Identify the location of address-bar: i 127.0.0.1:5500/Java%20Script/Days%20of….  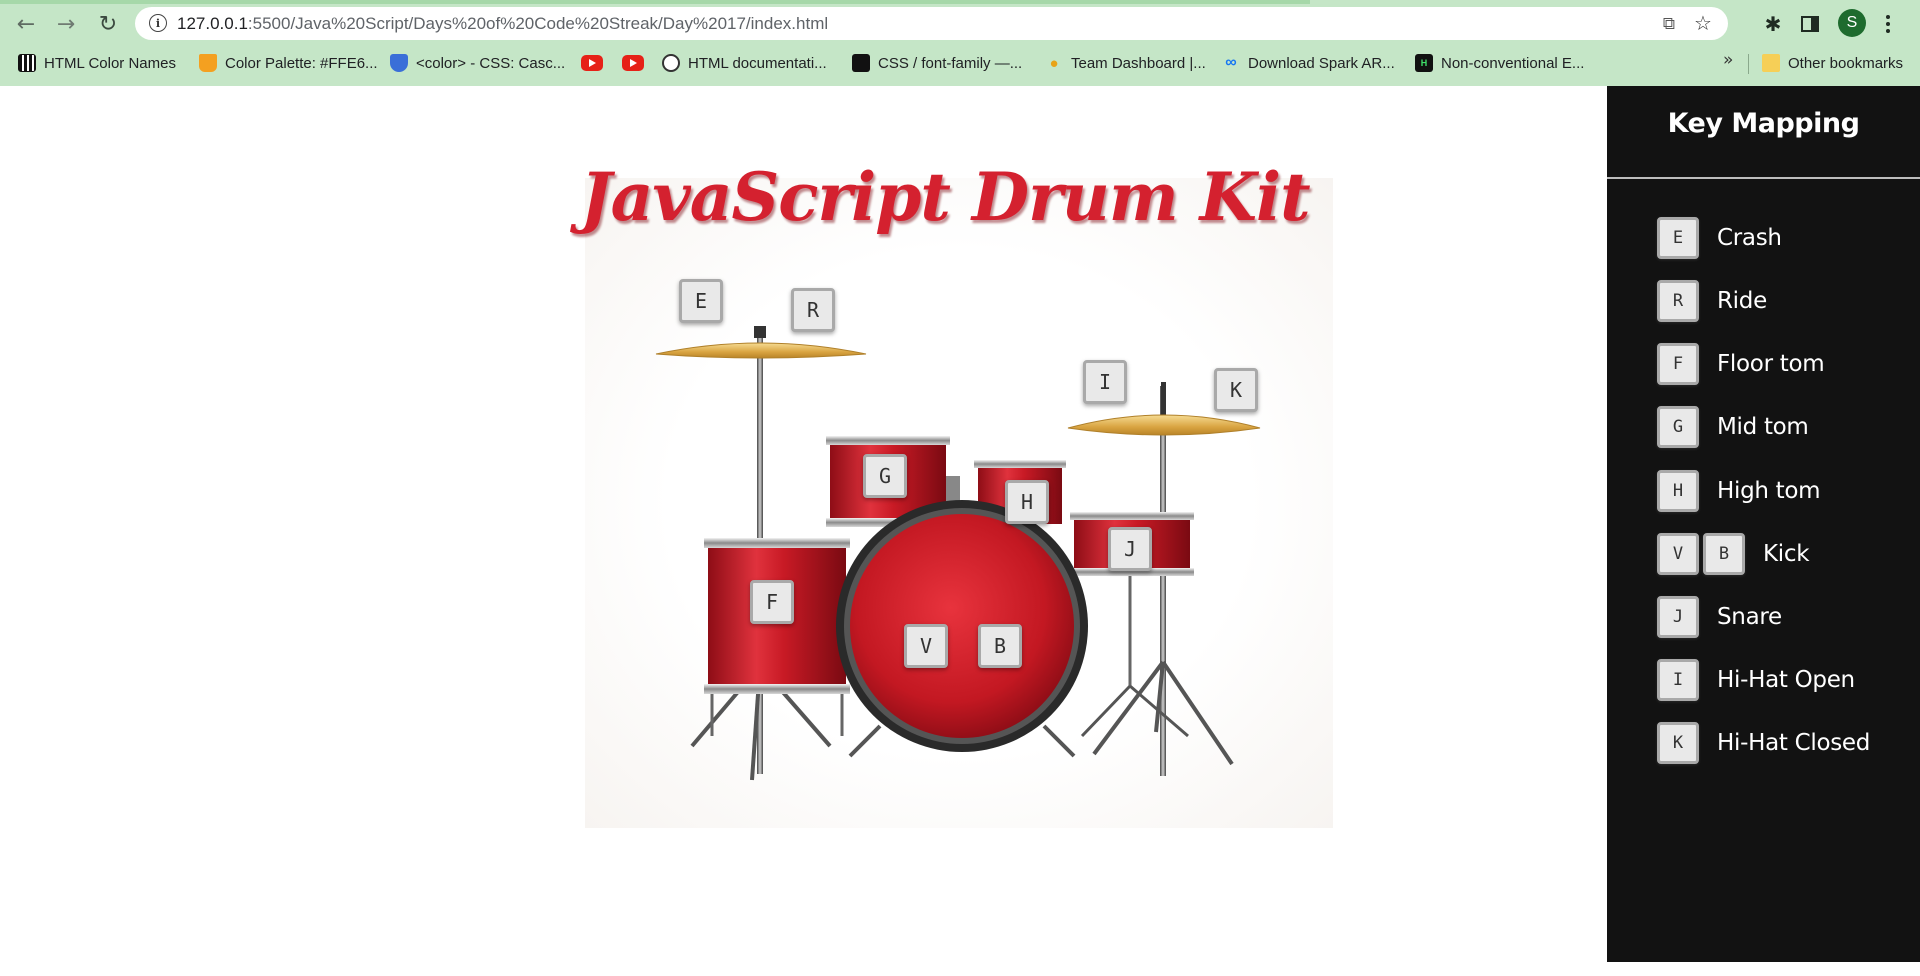
(931, 23).